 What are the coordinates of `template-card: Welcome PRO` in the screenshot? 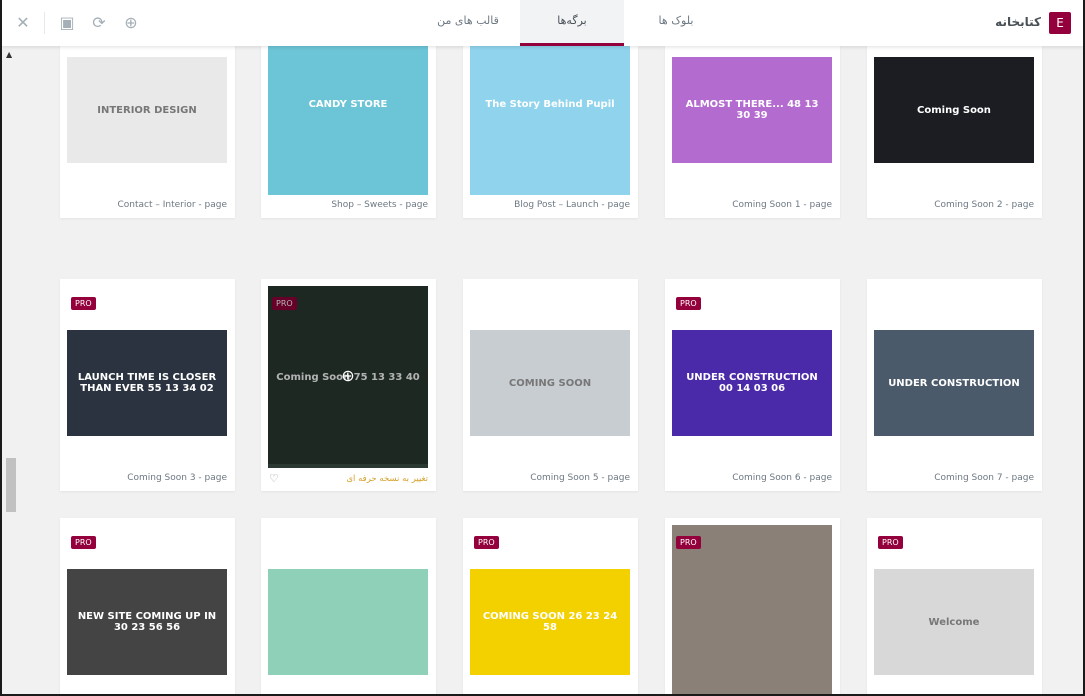 It's located at (954, 606).